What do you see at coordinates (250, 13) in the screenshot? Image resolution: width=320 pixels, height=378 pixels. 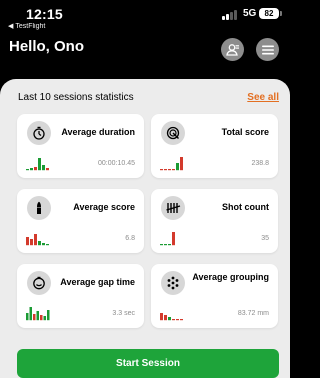 I see `network-type: 5G` at bounding box center [250, 13].